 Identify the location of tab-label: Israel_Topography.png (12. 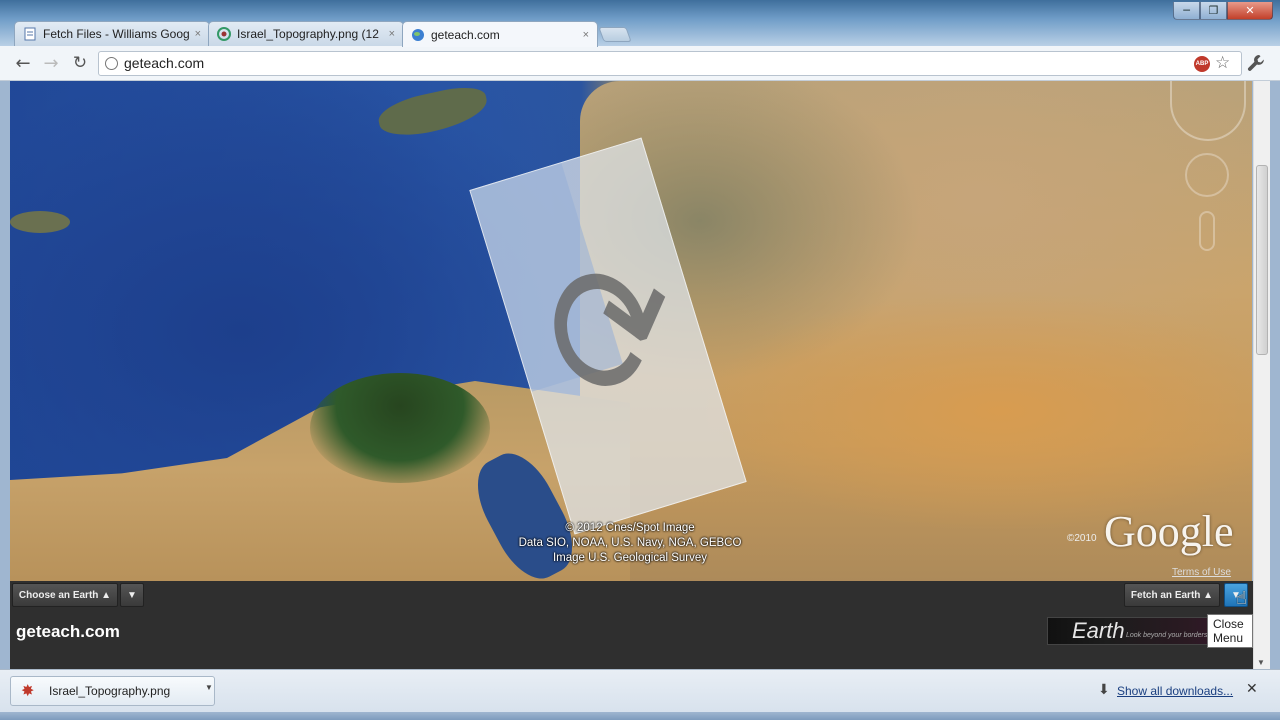
(308, 34).